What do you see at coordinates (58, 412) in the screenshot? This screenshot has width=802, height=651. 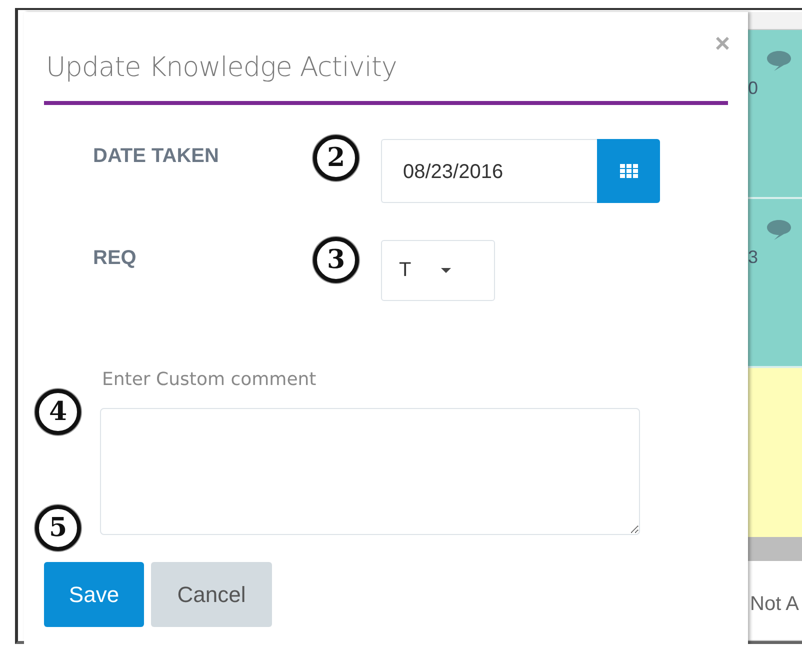 I see `step-marker: 4` at bounding box center [58, 412].